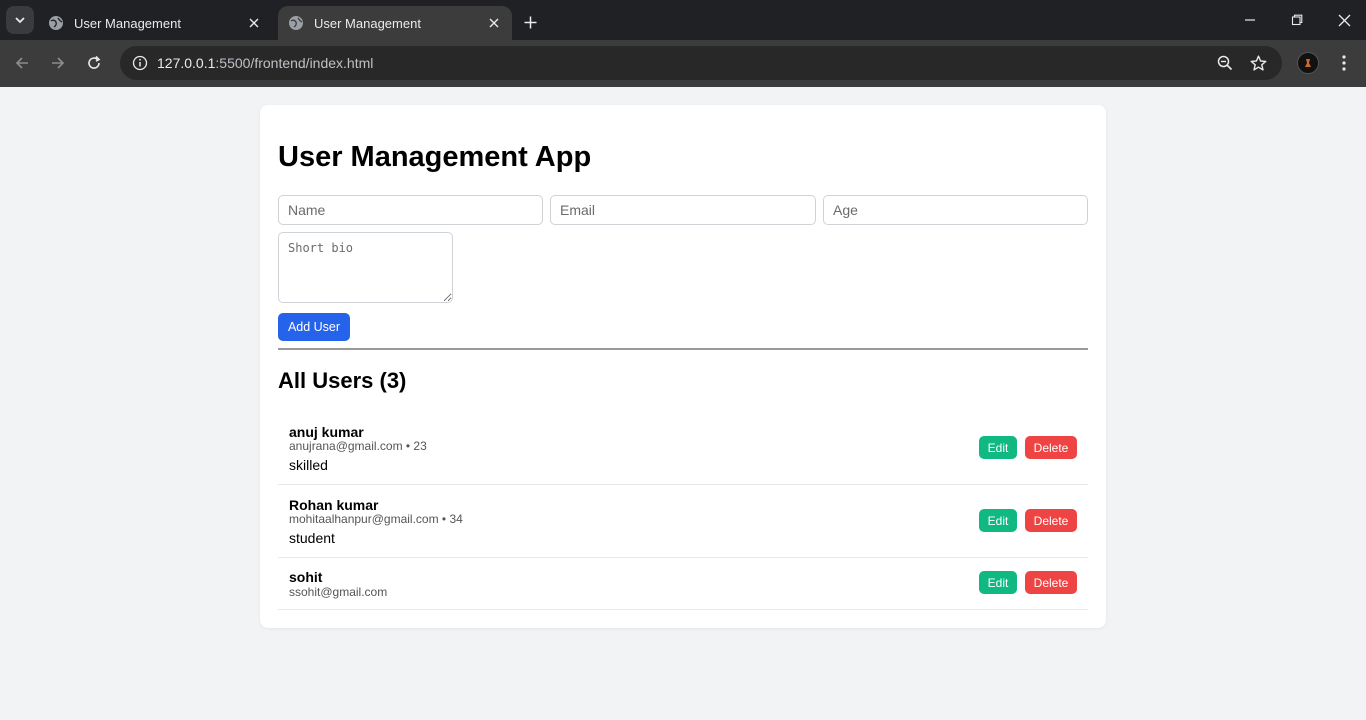 Image resolution: width=1366 pixels, height=720 pixels. What do you see at coordinates (326, 432) in the screenshot?
I see `user-name: anuj kumar` at bounding box center [326, 432].